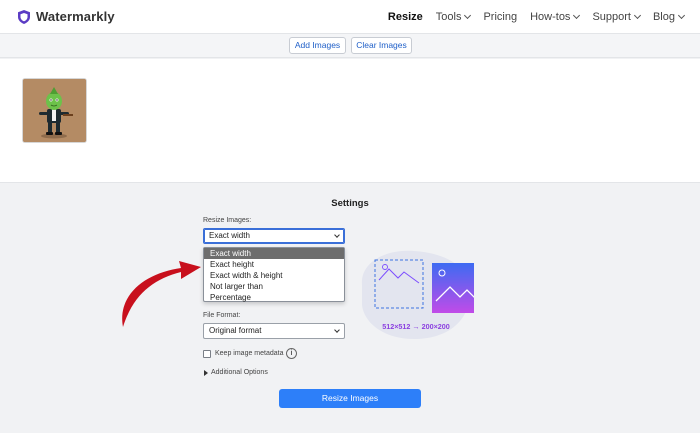 The height and width of the screenshot is (433, 700). Describe the element at coordinates (206, 373) in the screenshot. I see `expand-triangle-icon` at that location.